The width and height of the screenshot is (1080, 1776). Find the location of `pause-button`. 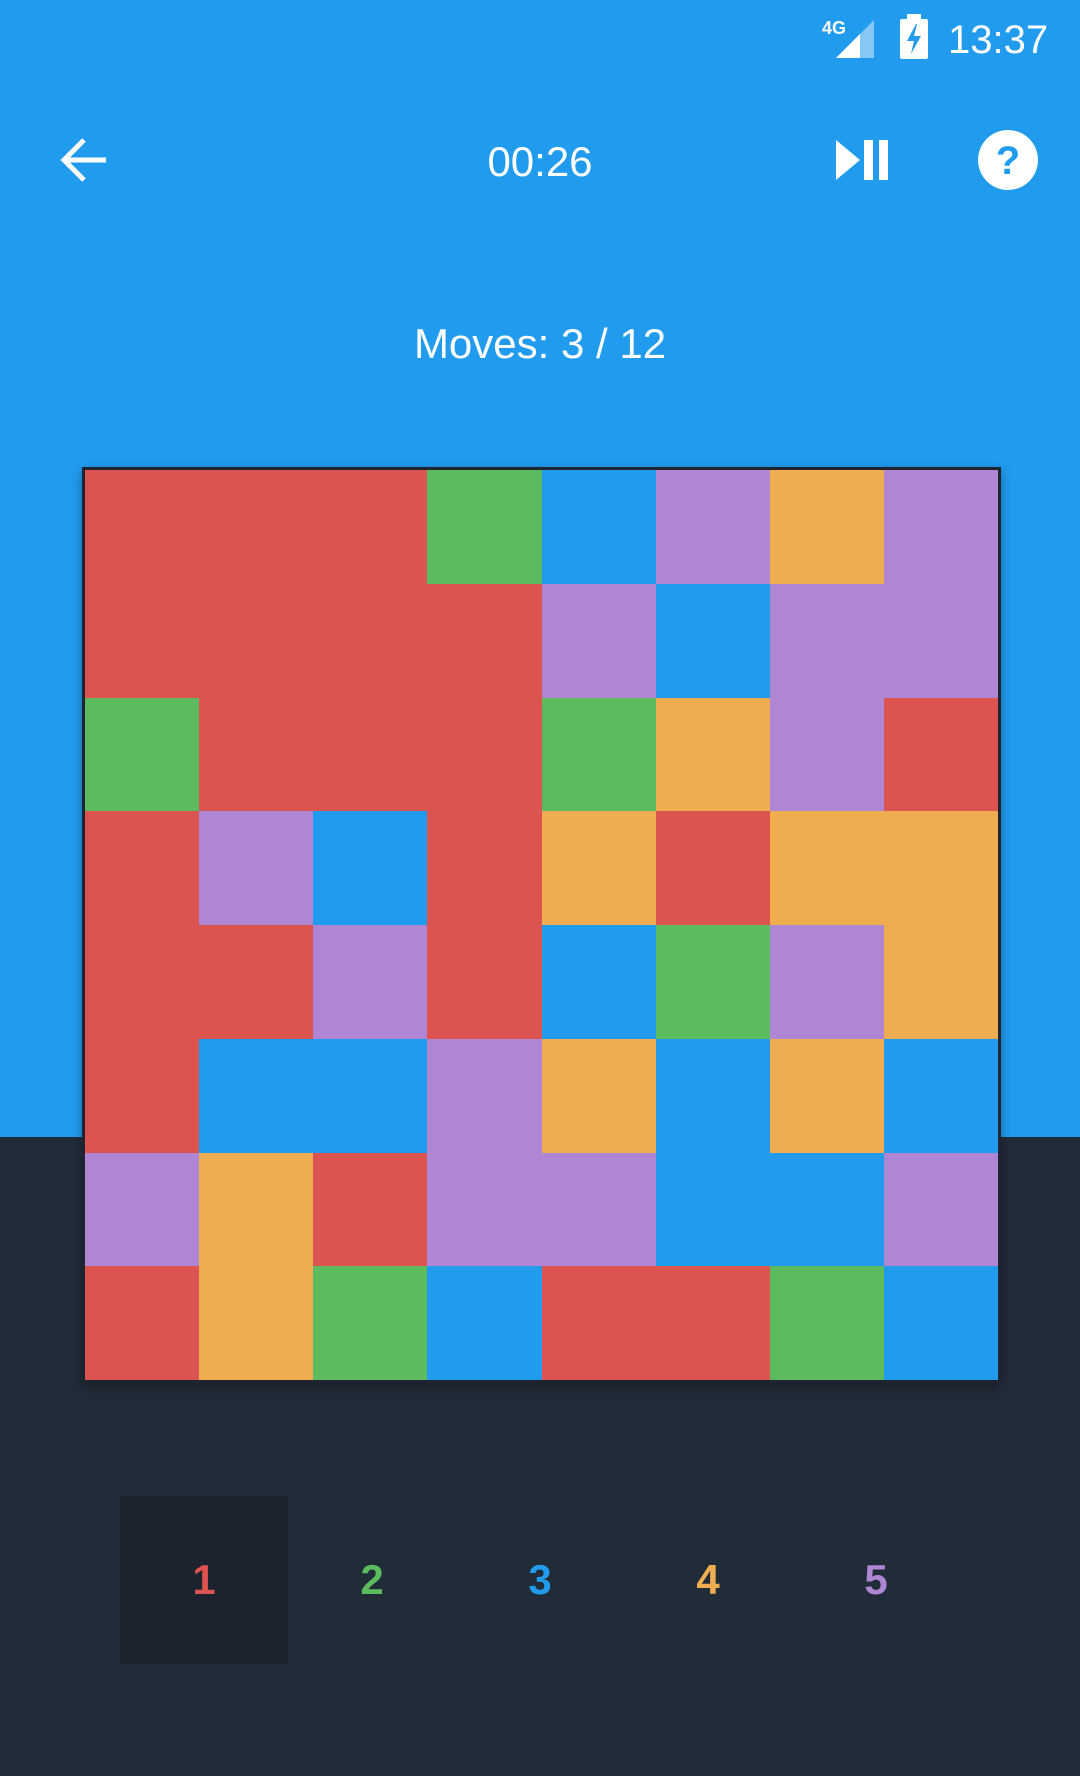

pause-button is located at coordinates (864, 160).